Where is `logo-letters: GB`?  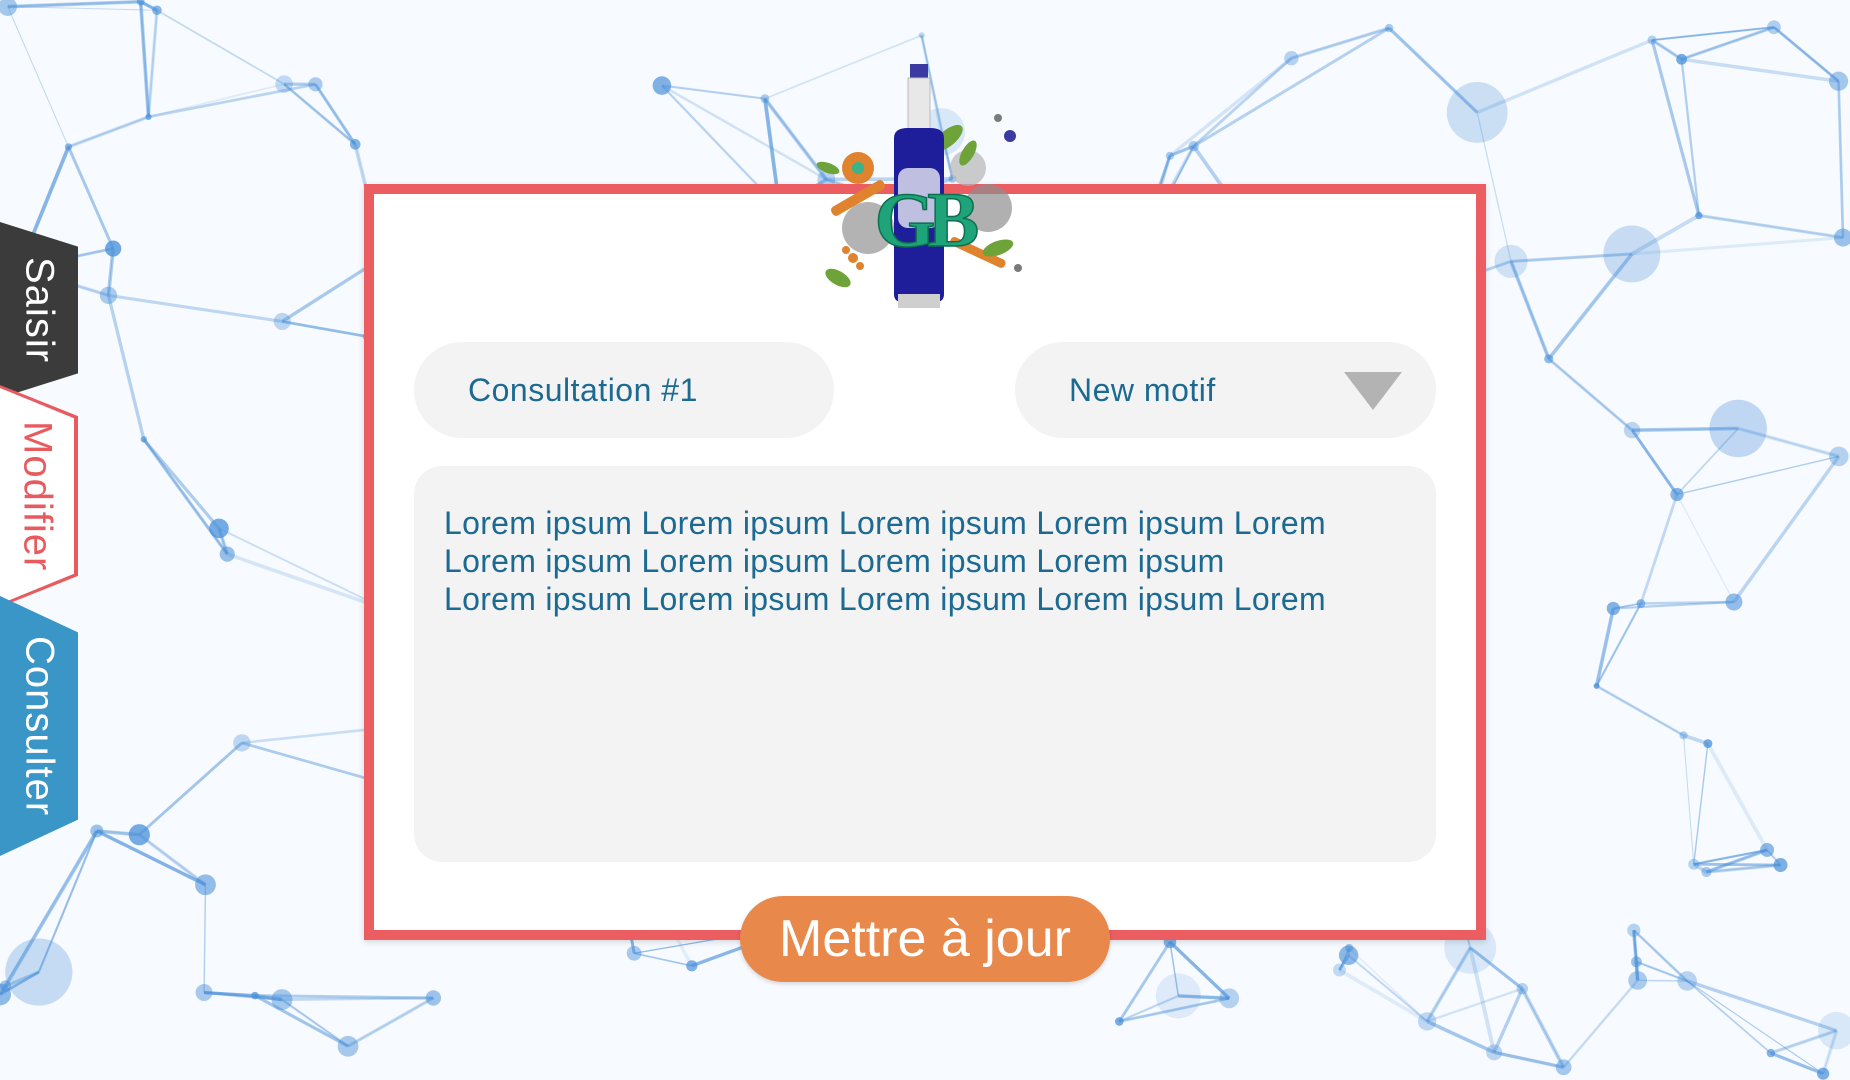 logo-letters: GB is located at coordinates (926, 219).